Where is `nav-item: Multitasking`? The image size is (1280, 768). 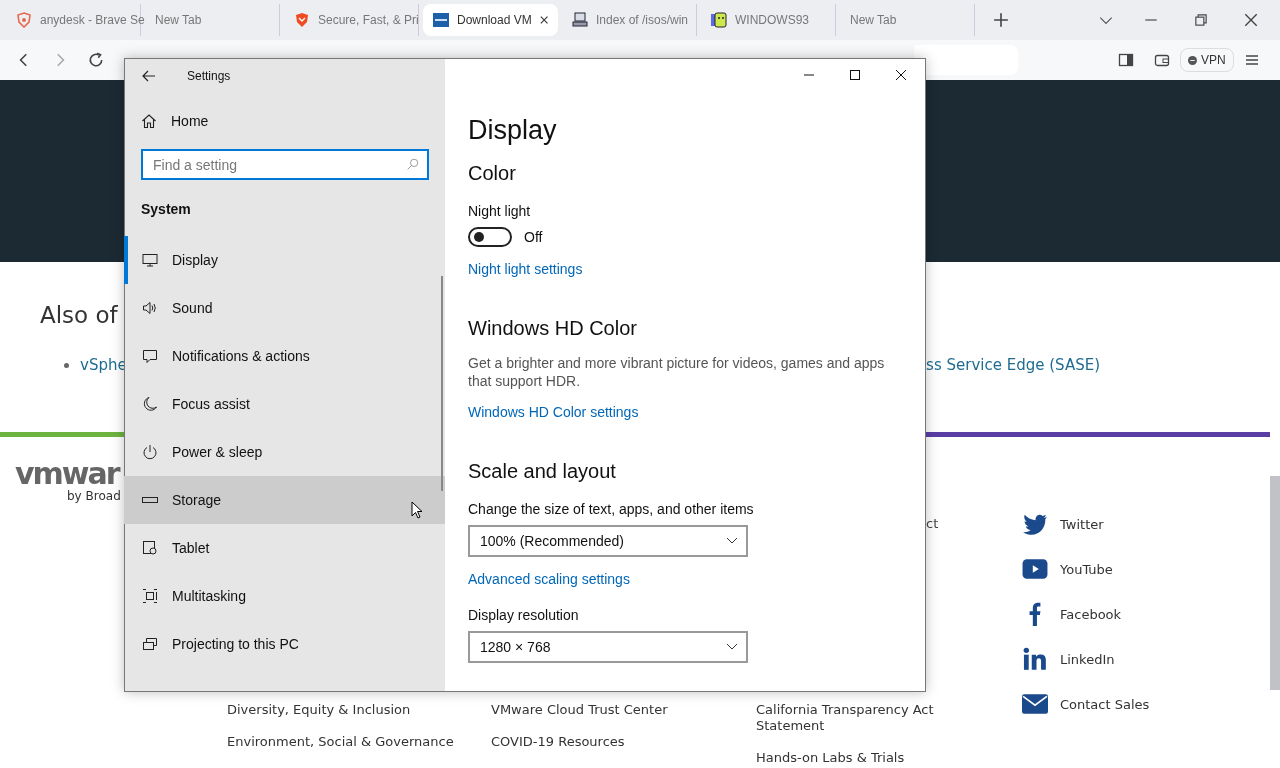
nav-item: Multitasking is located at coordinates (284, 596).